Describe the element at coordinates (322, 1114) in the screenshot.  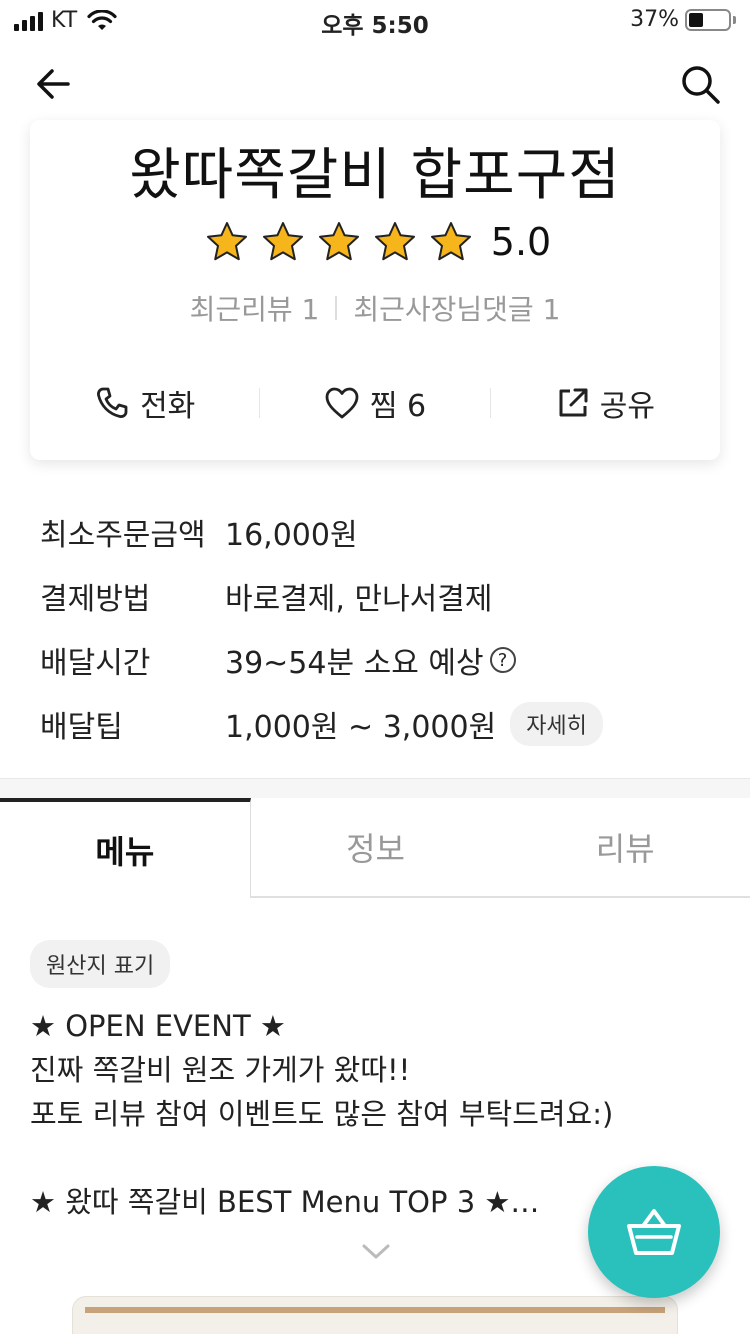
I see `notice-line: 포토 리뷰 참여 이벤트도 많은 참여 부탁드려요:)` at that location.